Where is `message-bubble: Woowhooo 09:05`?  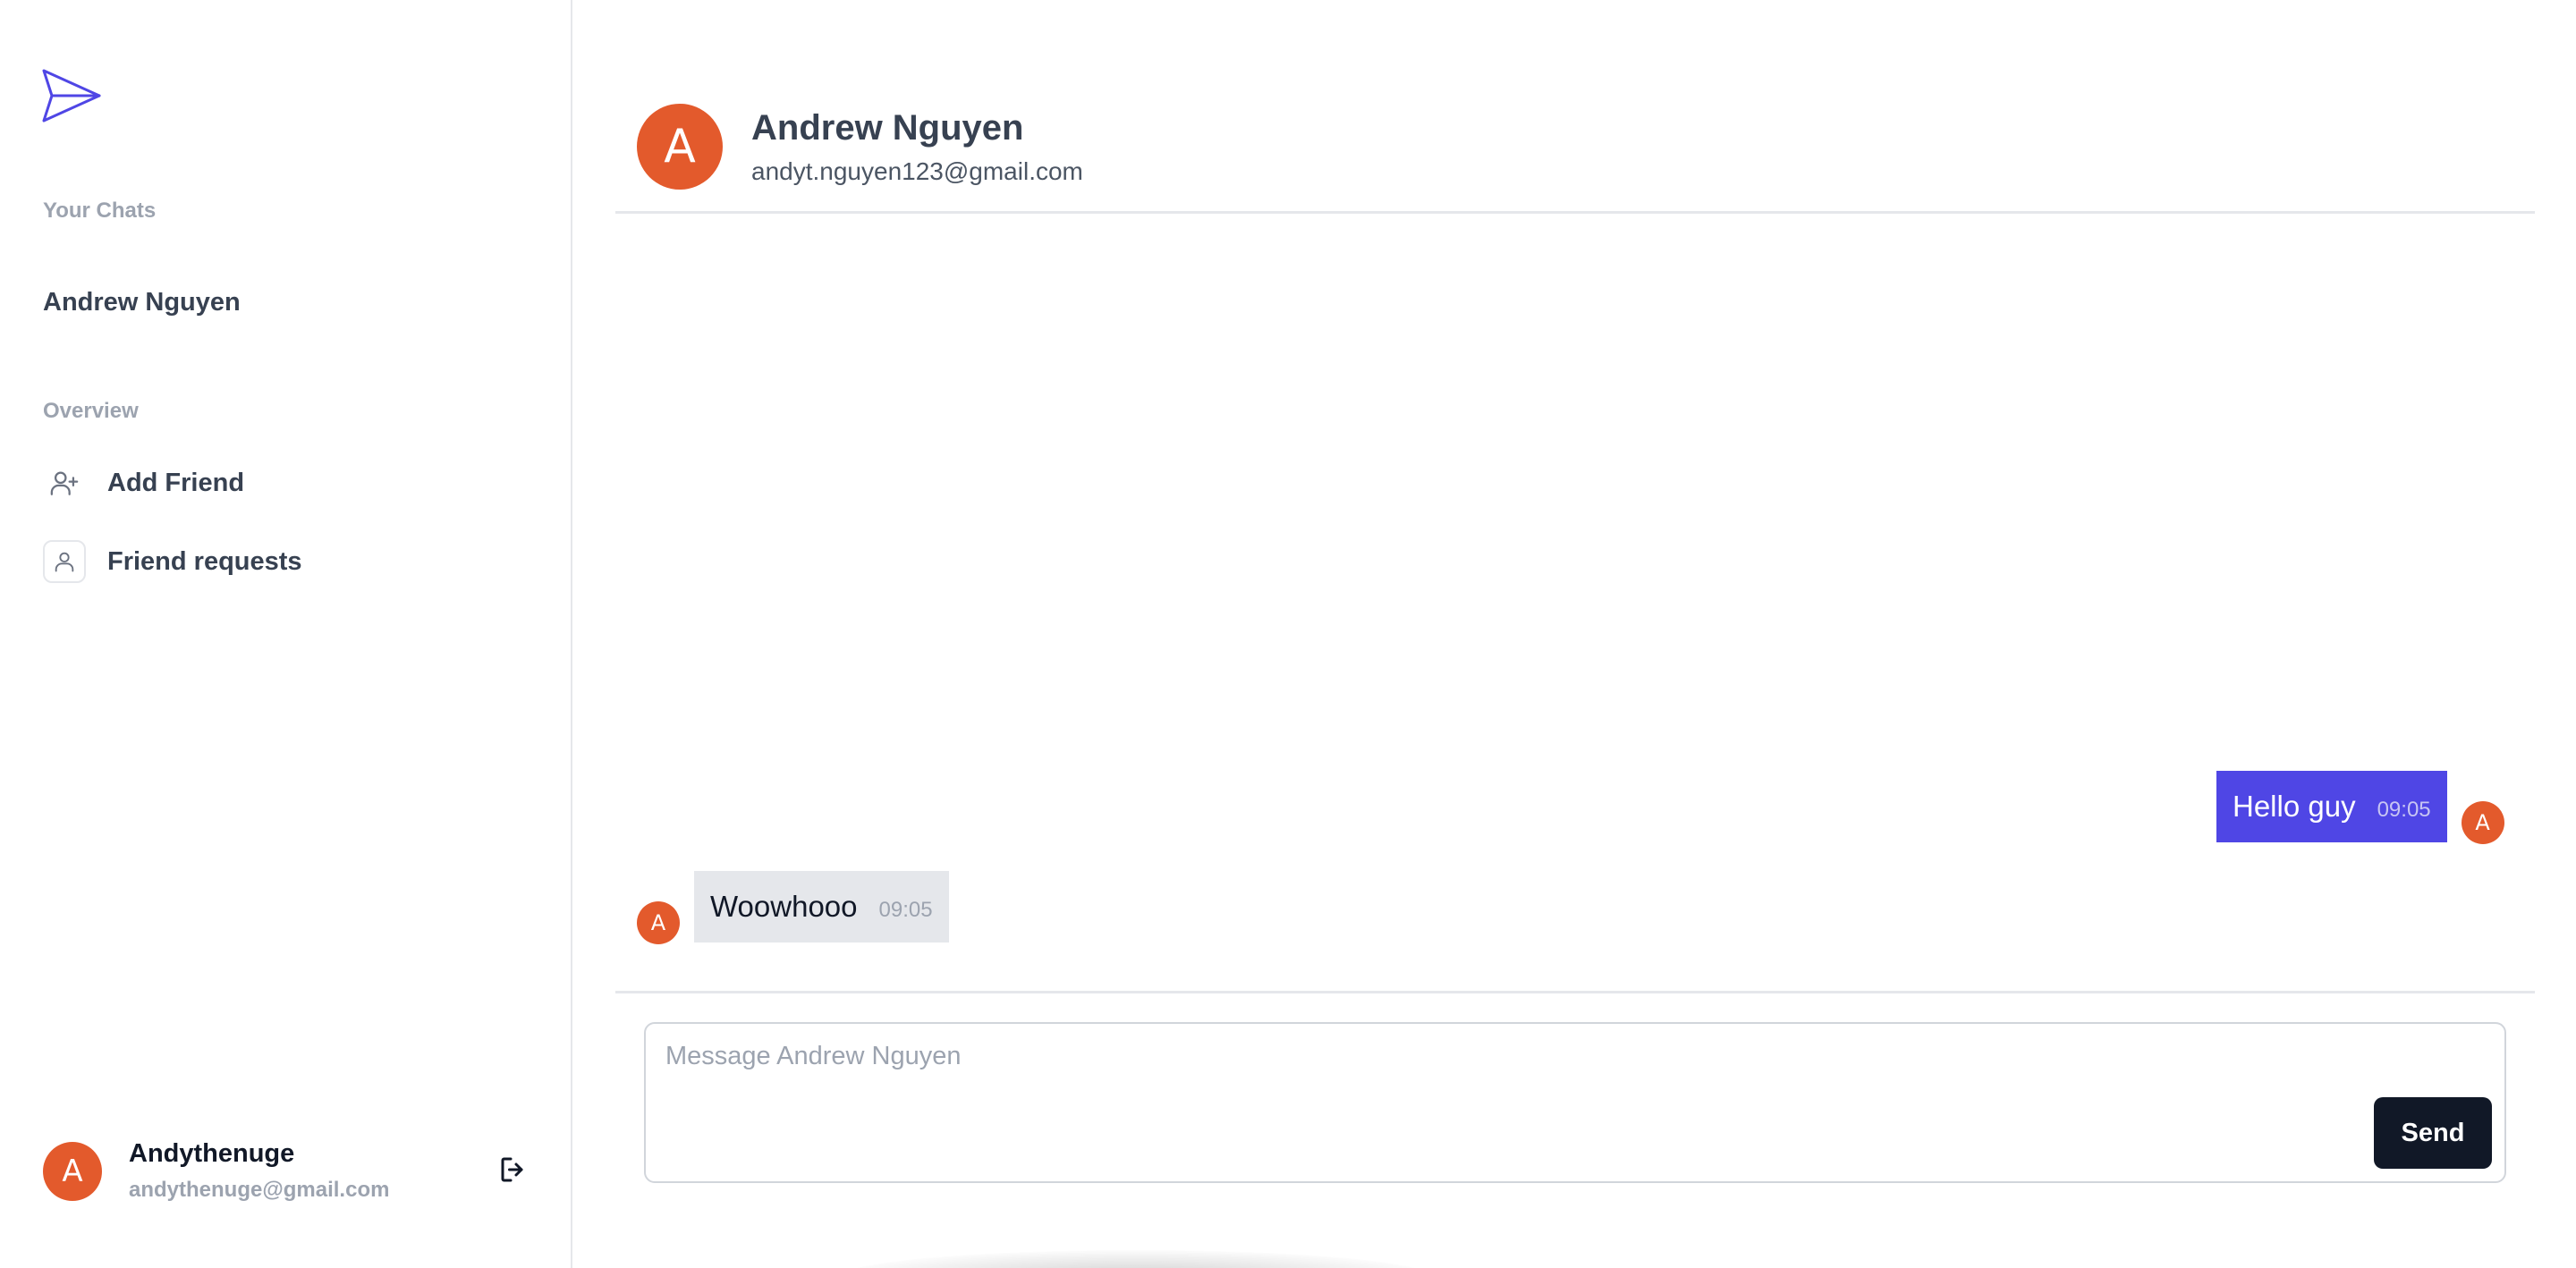 message-bubble: Woowhooo 09:05 is located at coordinates (821, 907).